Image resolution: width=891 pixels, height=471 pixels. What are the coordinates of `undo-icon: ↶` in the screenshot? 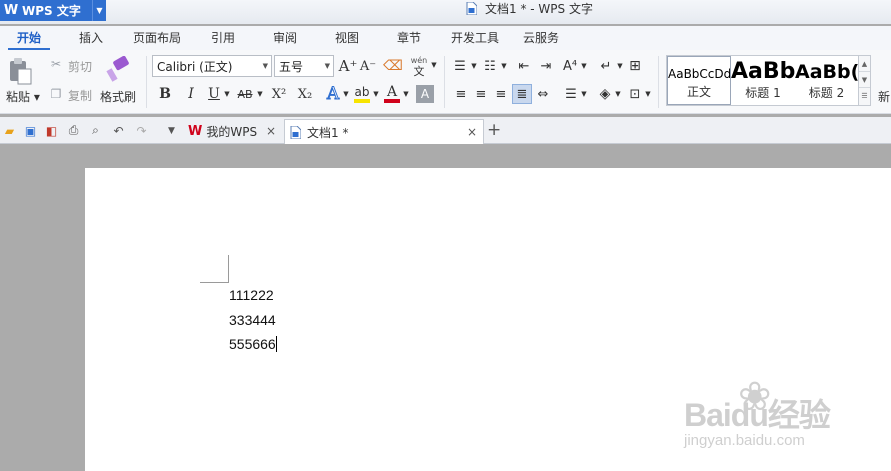 It's located at (118, 130).